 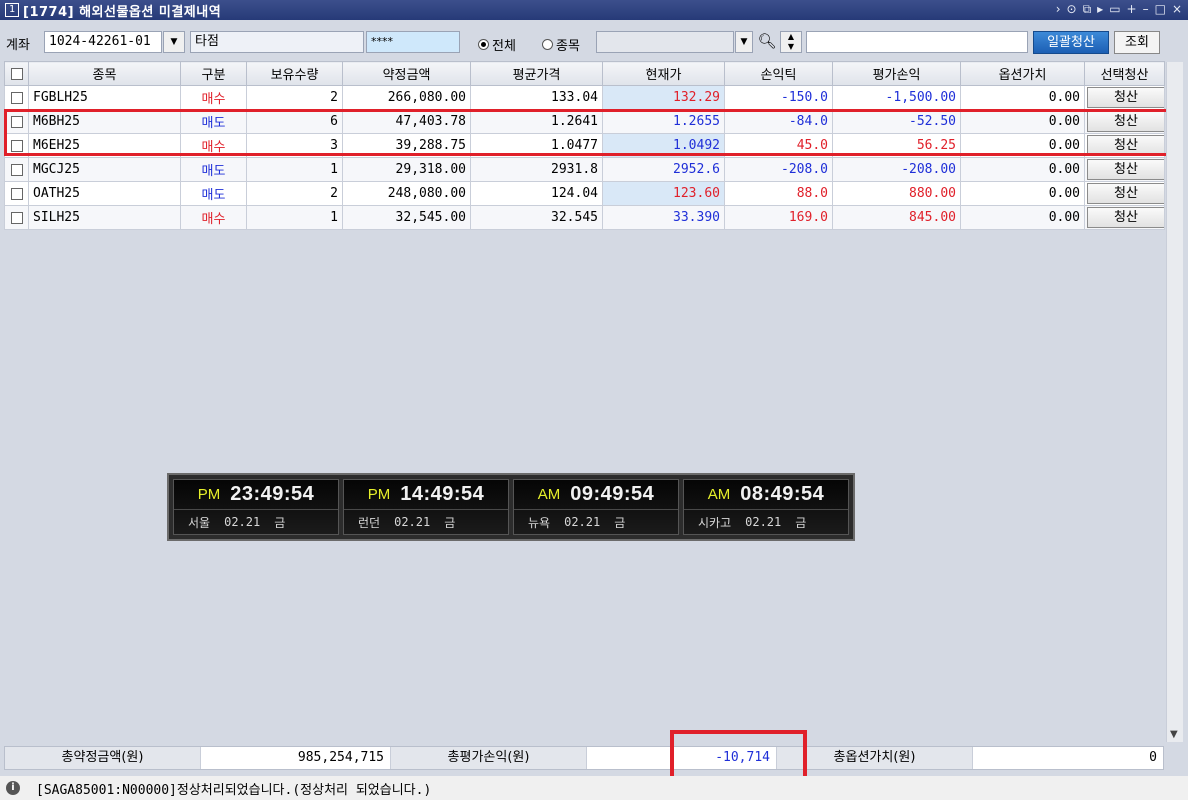 I want to click on window-title: [1774] 해외선물옵션 미결제내역, so click(x=122, y=12).